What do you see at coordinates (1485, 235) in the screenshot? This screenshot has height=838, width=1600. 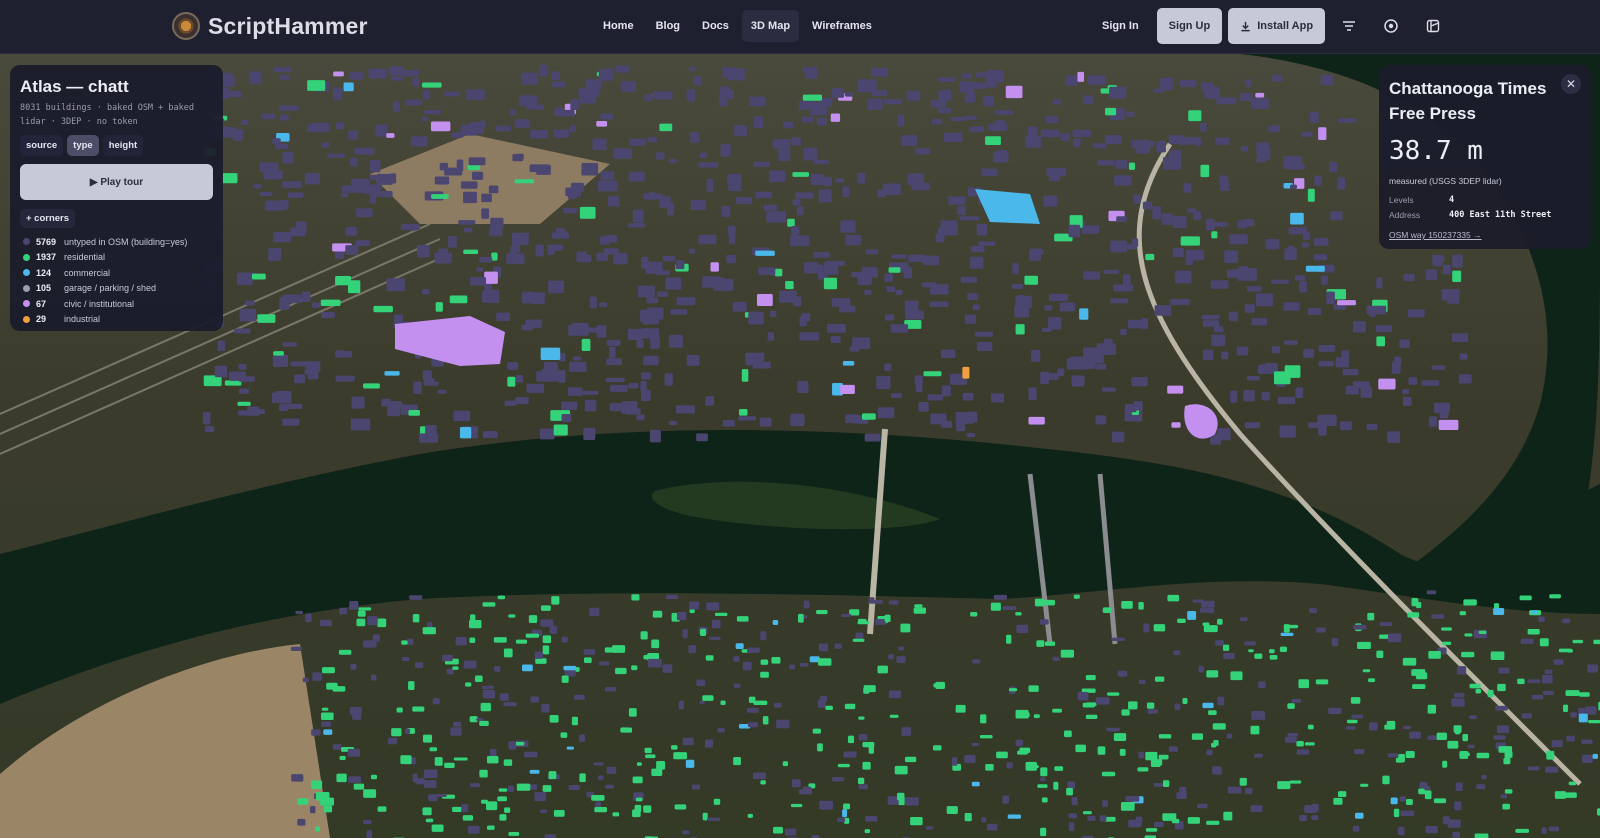 I see `osm-way-link: OSM way 150237335 →` at bounding box center [1485, 235].